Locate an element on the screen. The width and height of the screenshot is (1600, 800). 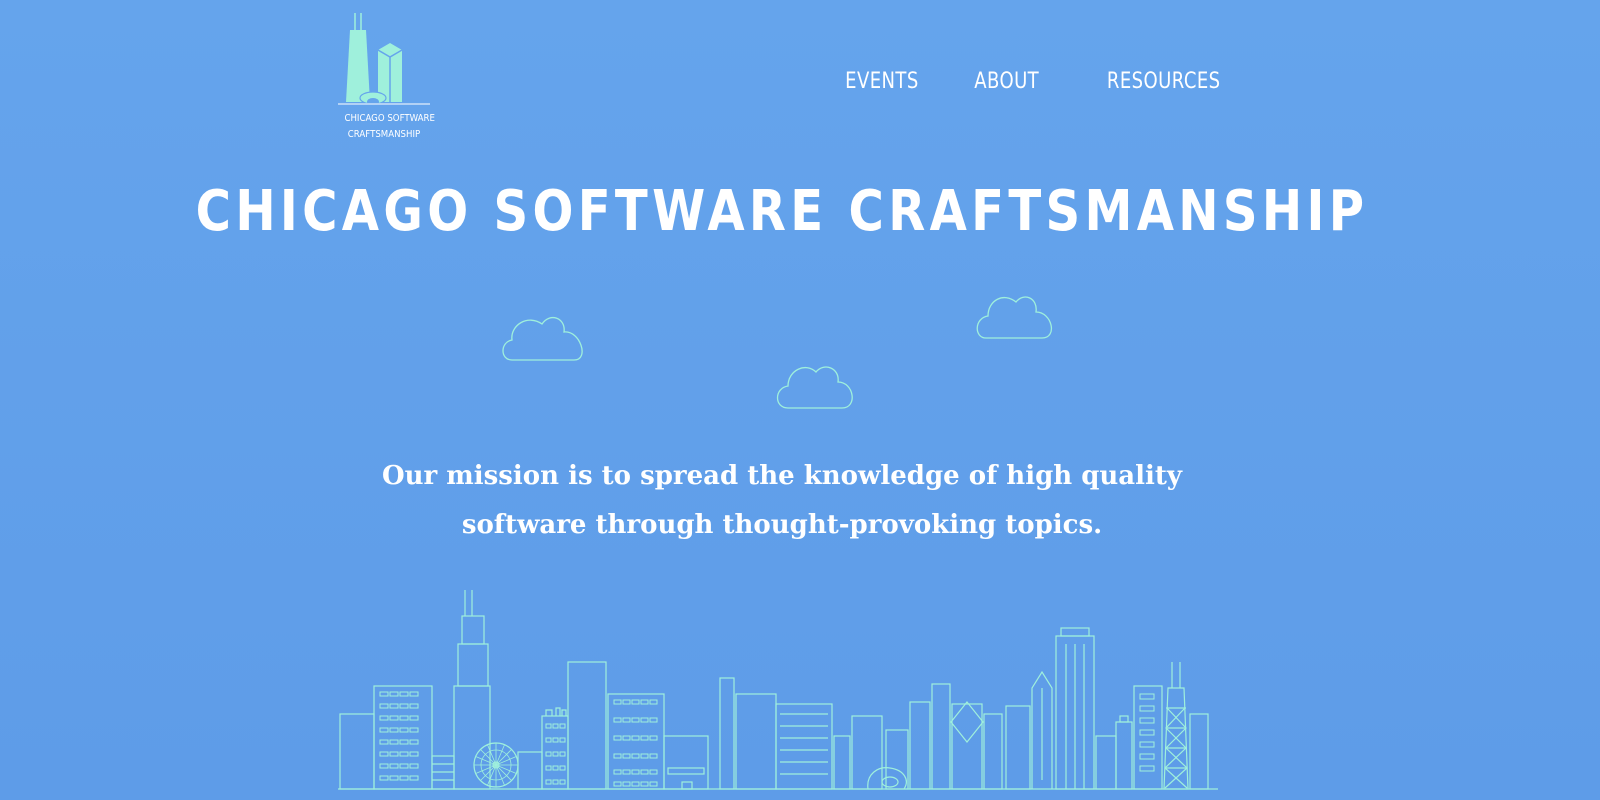
home-logo-link: CHICAGO SOFTWARE CRAFTSMANSHIP is located at coordinates (386, 77).